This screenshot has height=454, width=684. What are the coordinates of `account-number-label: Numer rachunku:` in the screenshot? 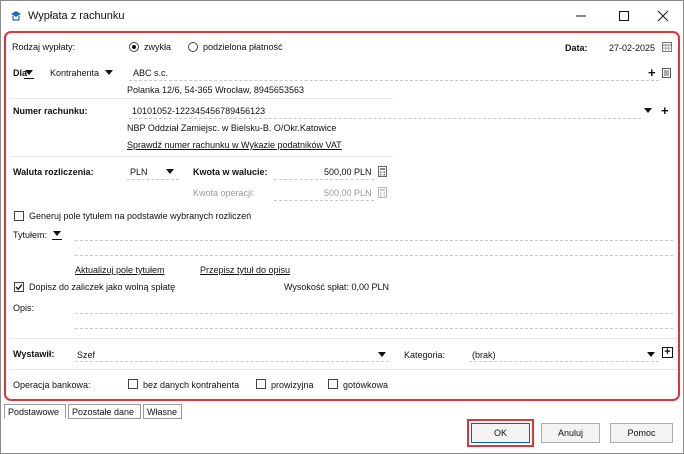 It's located at (50, 111).